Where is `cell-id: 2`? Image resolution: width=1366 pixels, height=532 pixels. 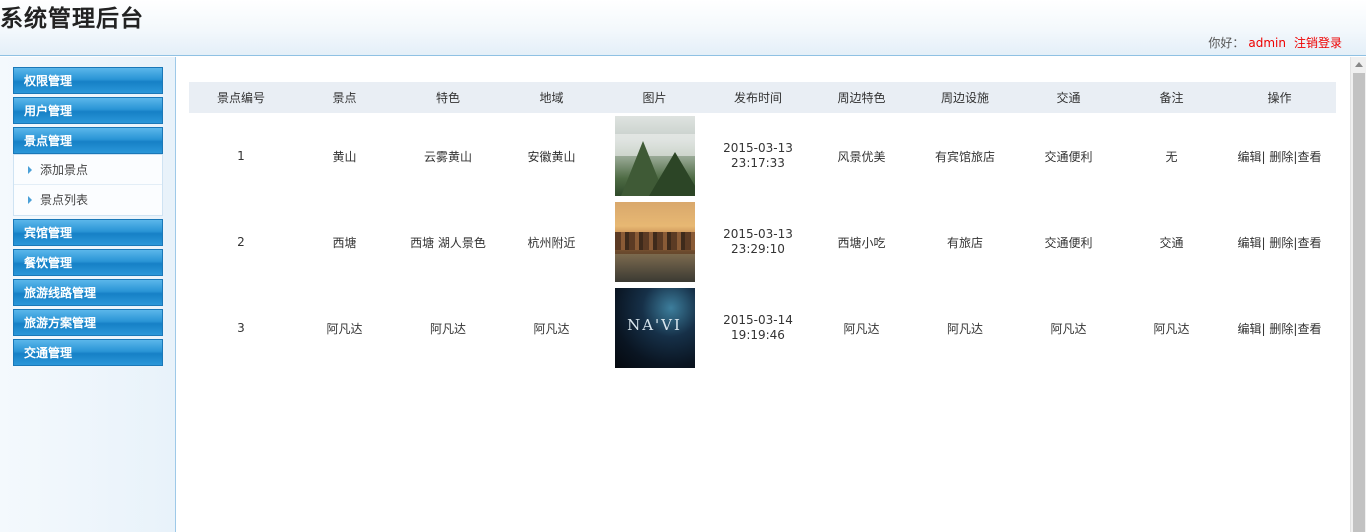 cell-id: 2 is located at coordinates (241, 242).